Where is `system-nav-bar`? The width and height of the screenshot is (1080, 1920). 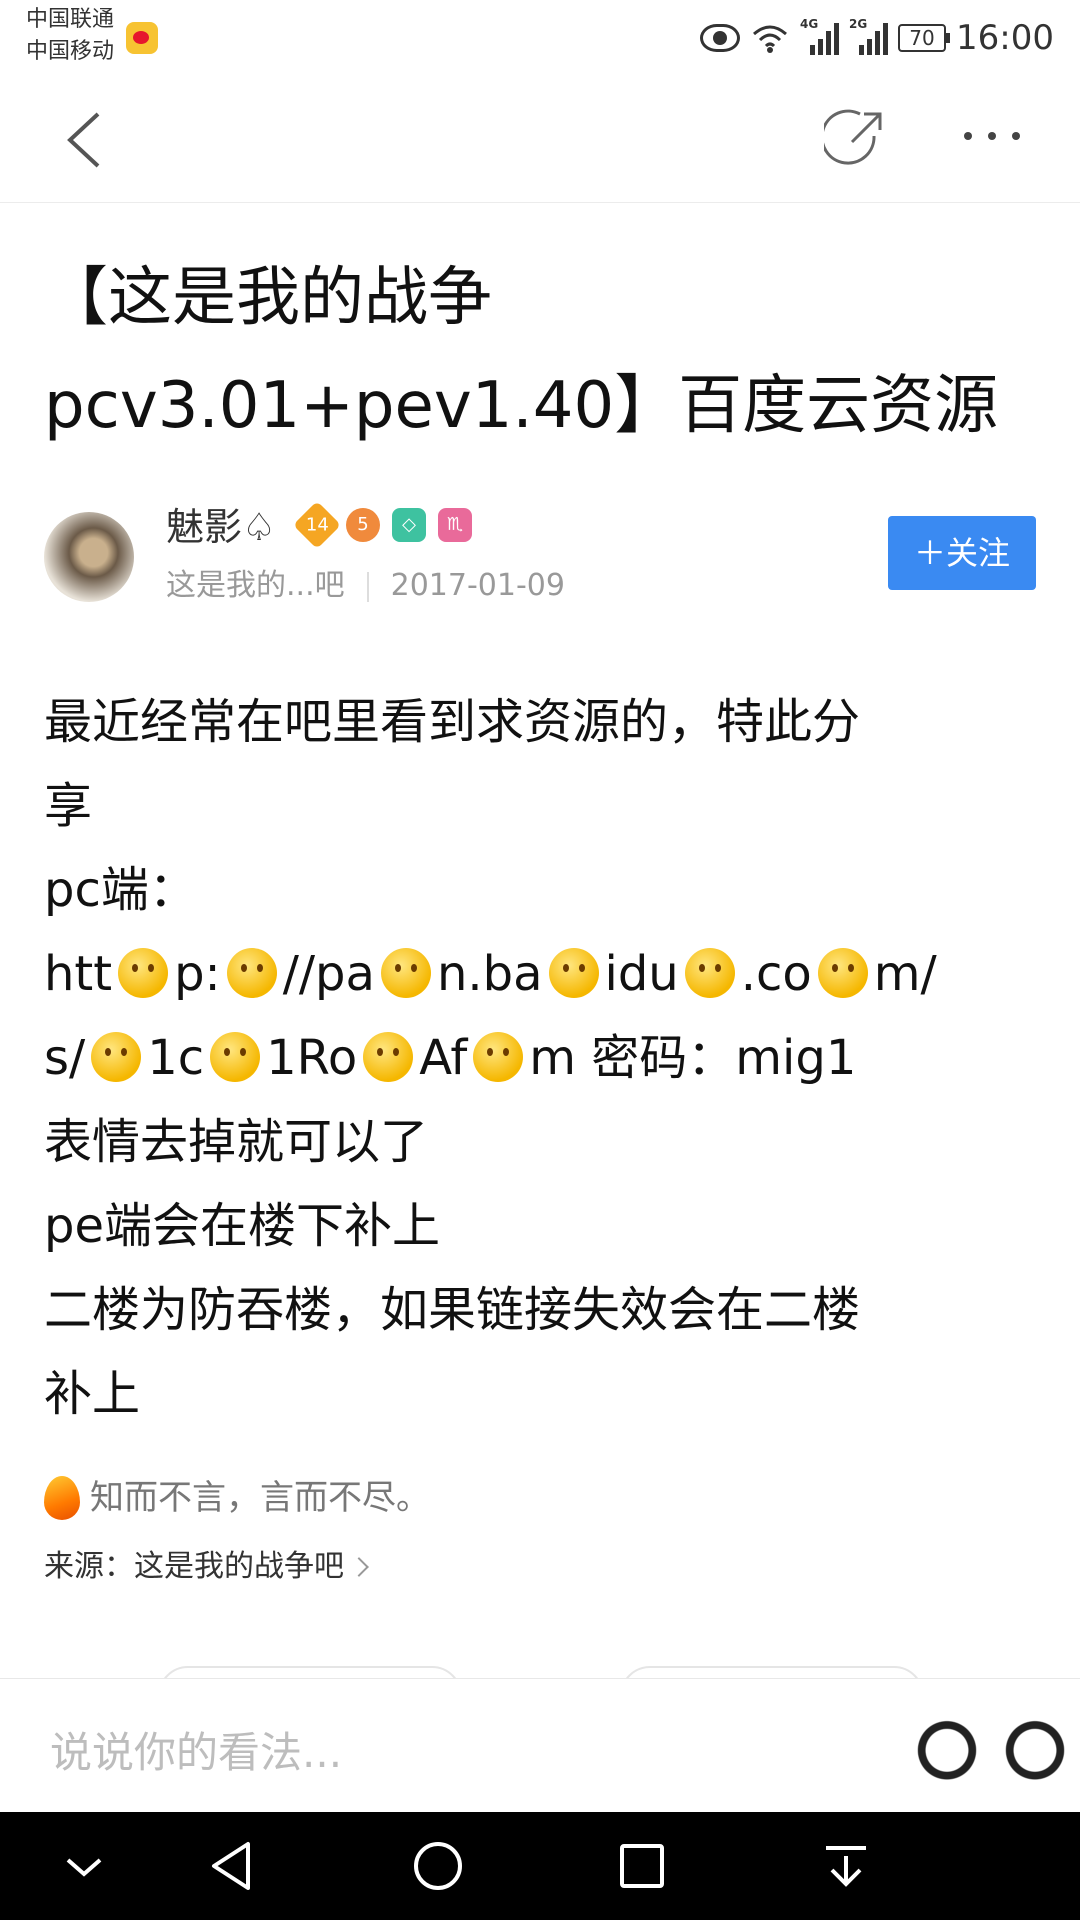
system-nav-bar is located at coordinates (540, 1866).